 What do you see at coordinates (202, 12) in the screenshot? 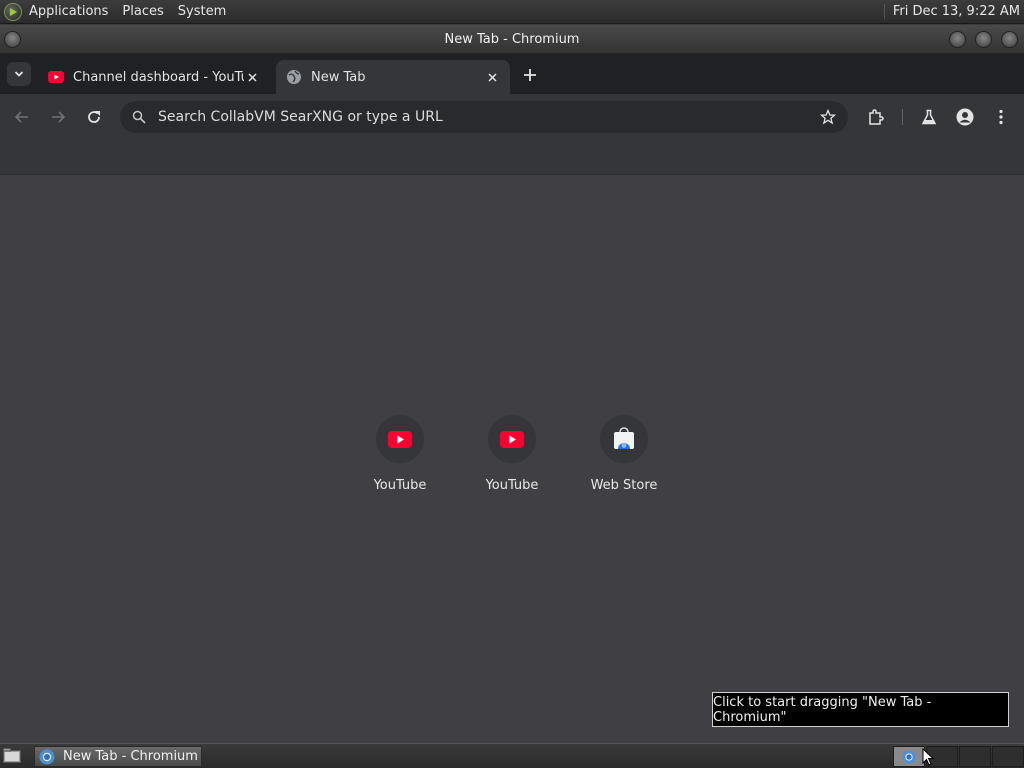
I see `system-menu: System` at bounding box center [202, 12].